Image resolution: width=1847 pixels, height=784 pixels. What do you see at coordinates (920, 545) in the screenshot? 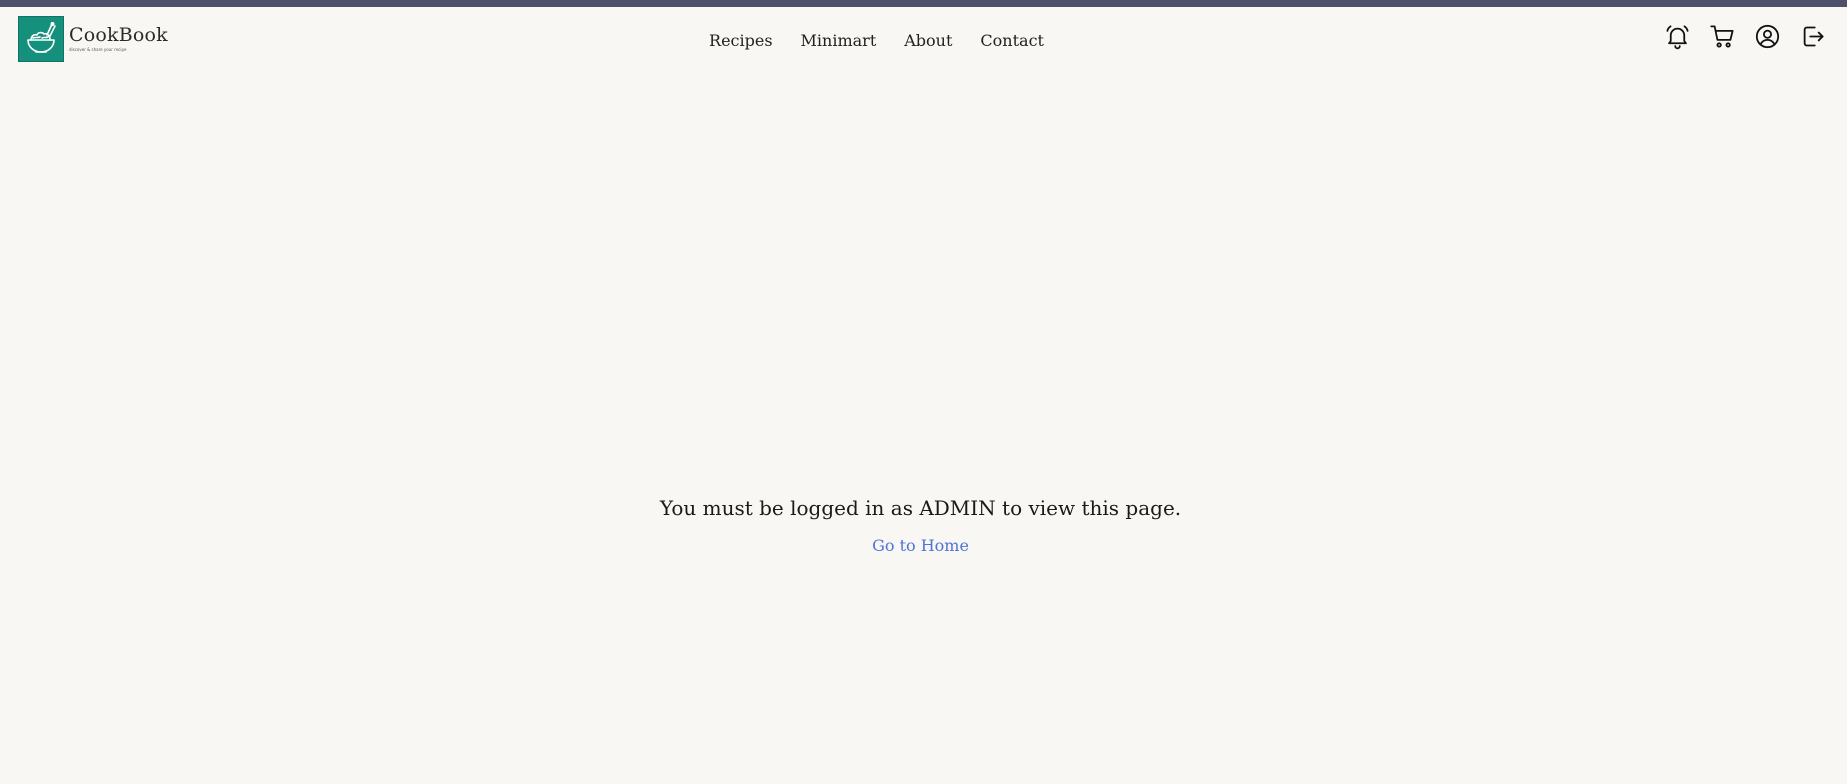
I see `go-home-link: Go to Home` at bounding box center [920, 545].